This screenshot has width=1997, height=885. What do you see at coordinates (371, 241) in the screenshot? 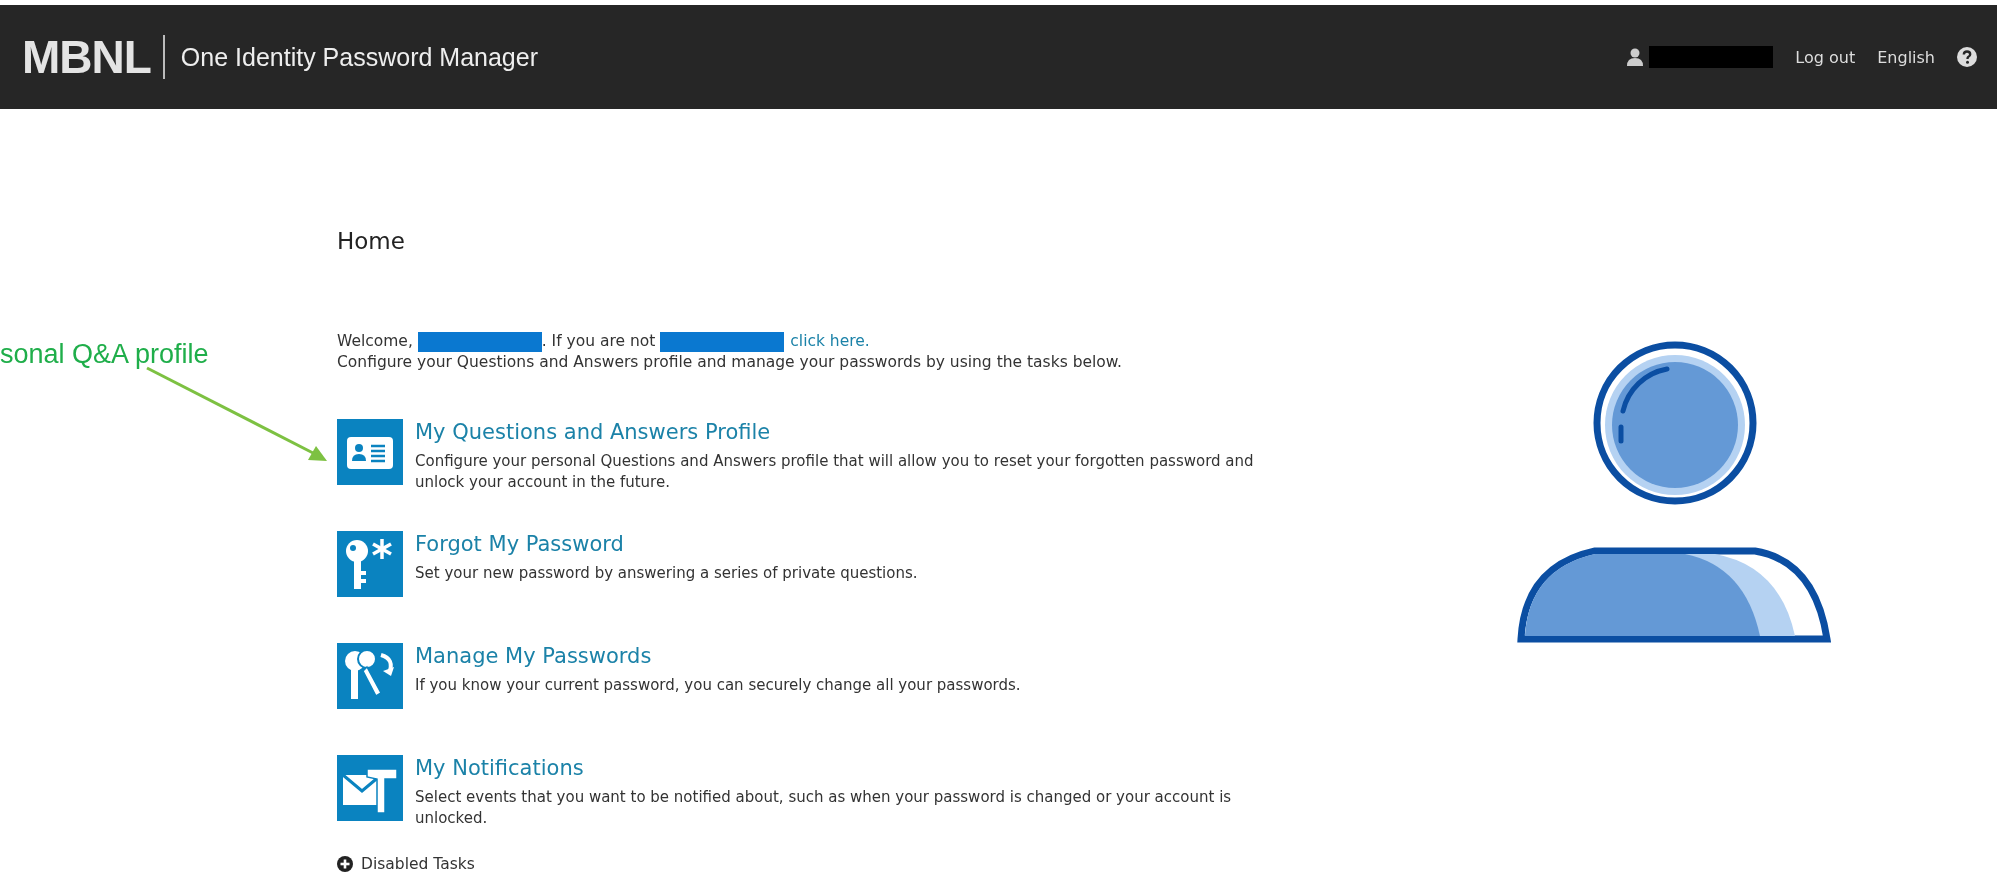
I see `page-heading: Home` at bounding box center [371, 241].